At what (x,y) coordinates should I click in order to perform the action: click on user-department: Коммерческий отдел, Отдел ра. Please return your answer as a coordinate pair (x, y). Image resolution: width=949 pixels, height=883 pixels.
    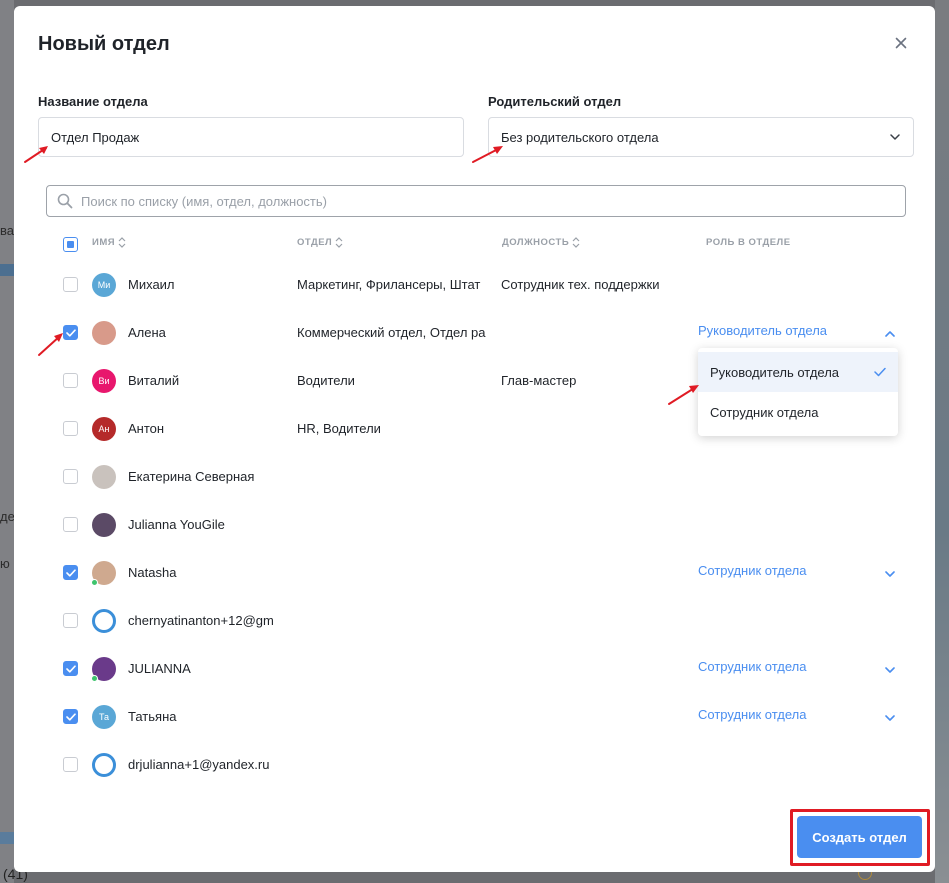
    Looking at the image, I should click on (391, 332).